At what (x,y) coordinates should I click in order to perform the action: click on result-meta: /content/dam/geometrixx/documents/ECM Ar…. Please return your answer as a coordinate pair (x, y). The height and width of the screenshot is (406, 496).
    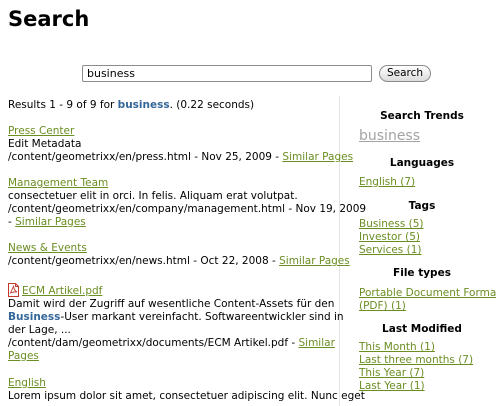
    Looking at the image, I should click on (171, 343).